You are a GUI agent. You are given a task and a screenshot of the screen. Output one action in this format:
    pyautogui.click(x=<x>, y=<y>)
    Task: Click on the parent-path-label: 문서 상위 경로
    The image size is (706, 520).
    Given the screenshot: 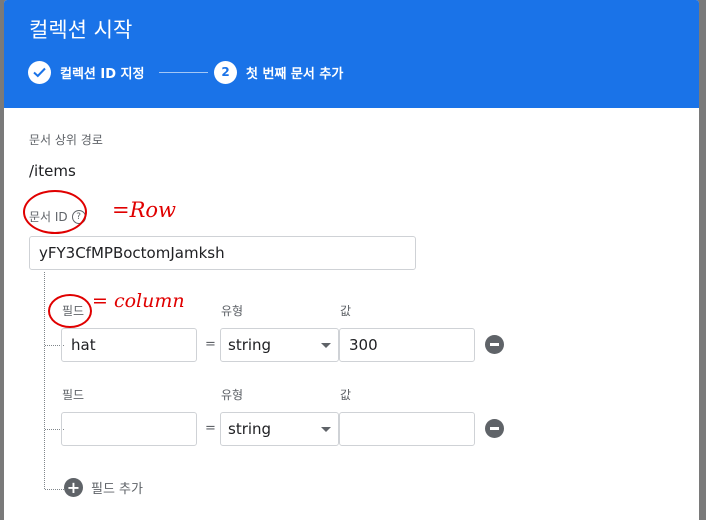 What is the action you would take?
    pyautogui.click(x=66, y=140)
    